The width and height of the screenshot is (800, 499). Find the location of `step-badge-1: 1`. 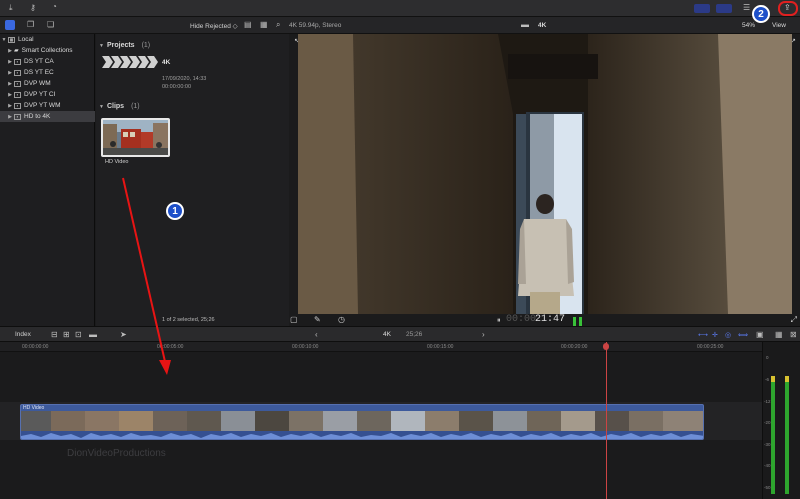

step-badge-1: 1 is located at coordinates (175, 211).